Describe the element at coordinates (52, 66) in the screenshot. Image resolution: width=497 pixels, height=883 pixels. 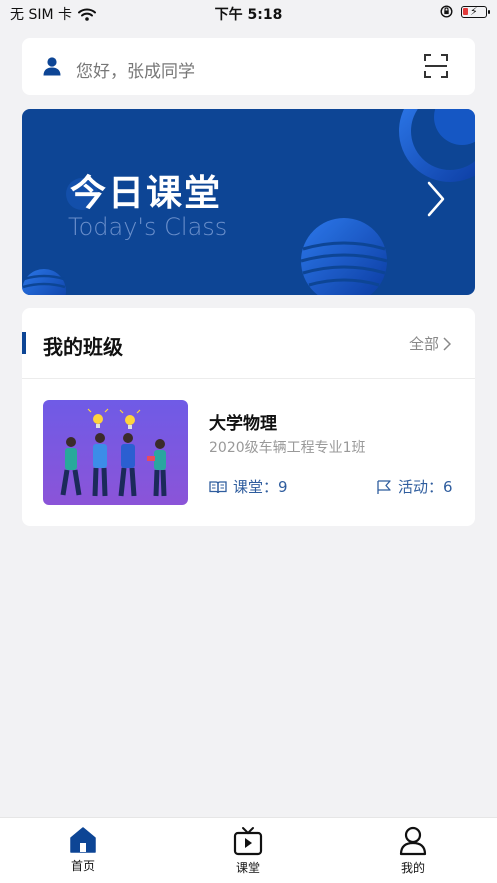
I see `user-icon` at that location.